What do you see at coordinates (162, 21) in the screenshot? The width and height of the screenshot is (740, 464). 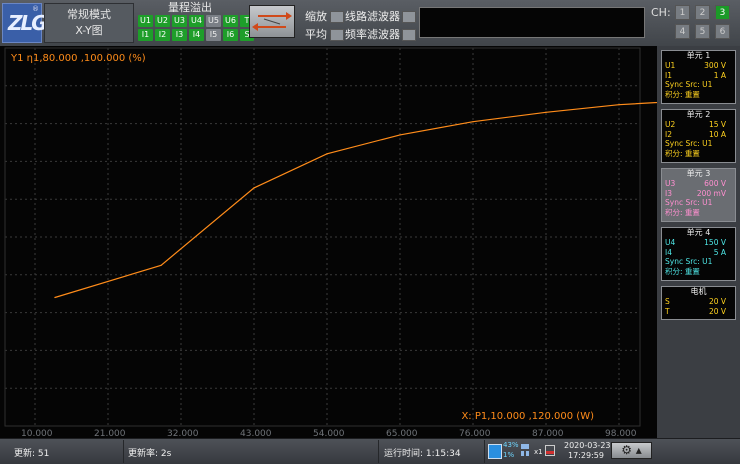 I see `overrange-badge-u2: U2` at bounding box center [162, 21].